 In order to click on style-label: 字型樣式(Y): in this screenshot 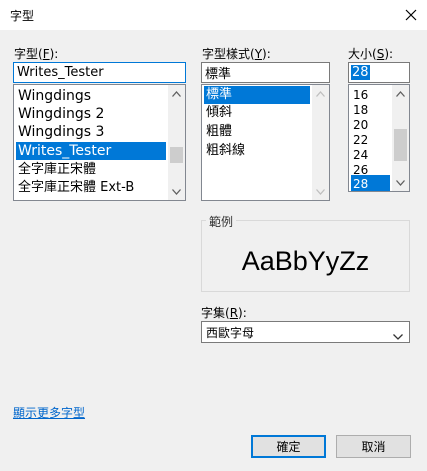, I will do `click(236, 54)`.